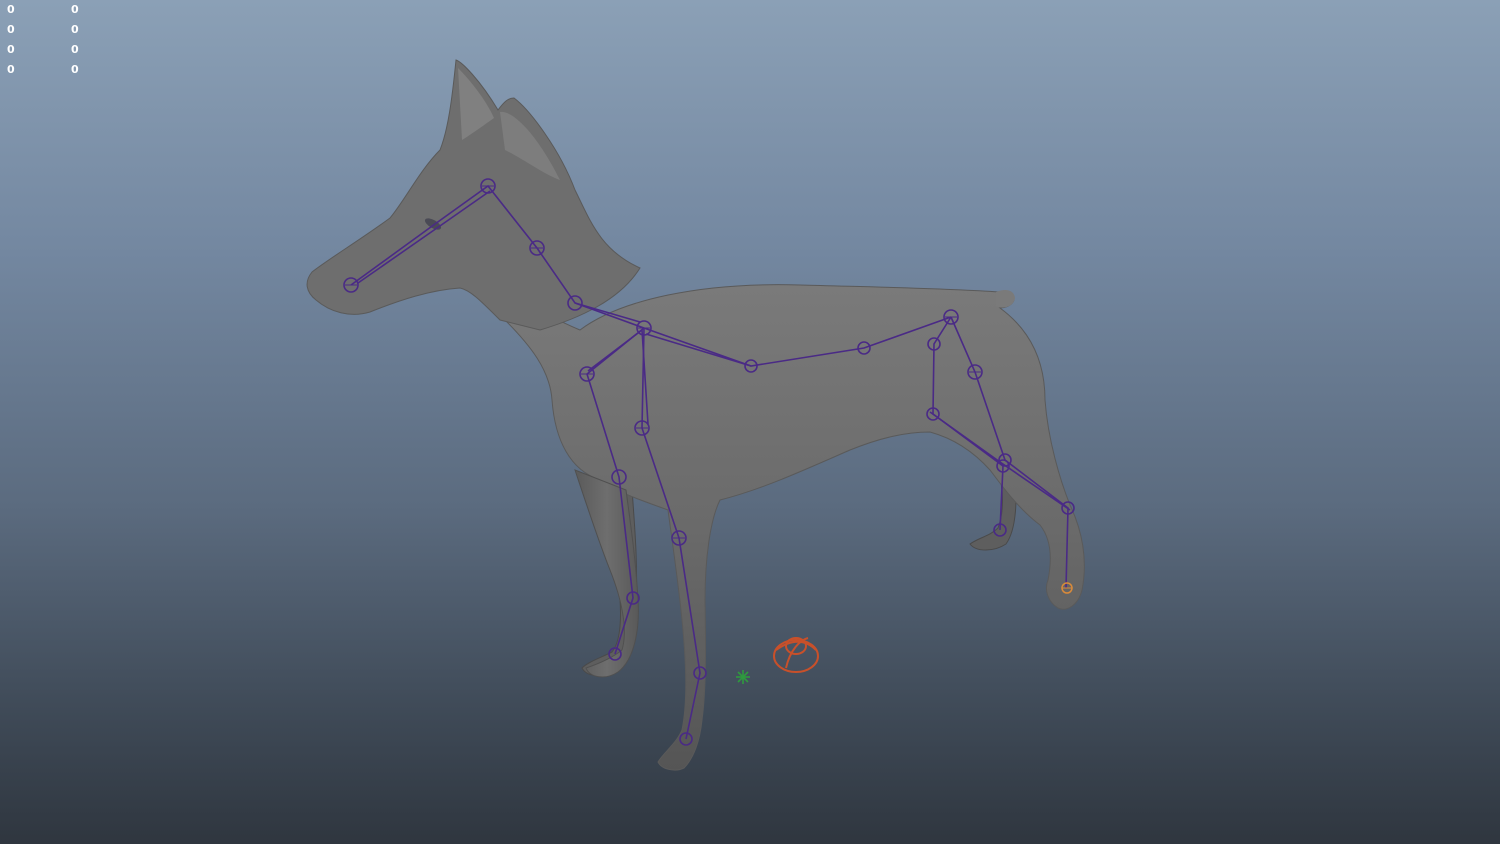 The image size is (1500, 844). Describe the element at coordinates (743, 677) in the screenshot. I see `pivot-locator-icon` at that location.